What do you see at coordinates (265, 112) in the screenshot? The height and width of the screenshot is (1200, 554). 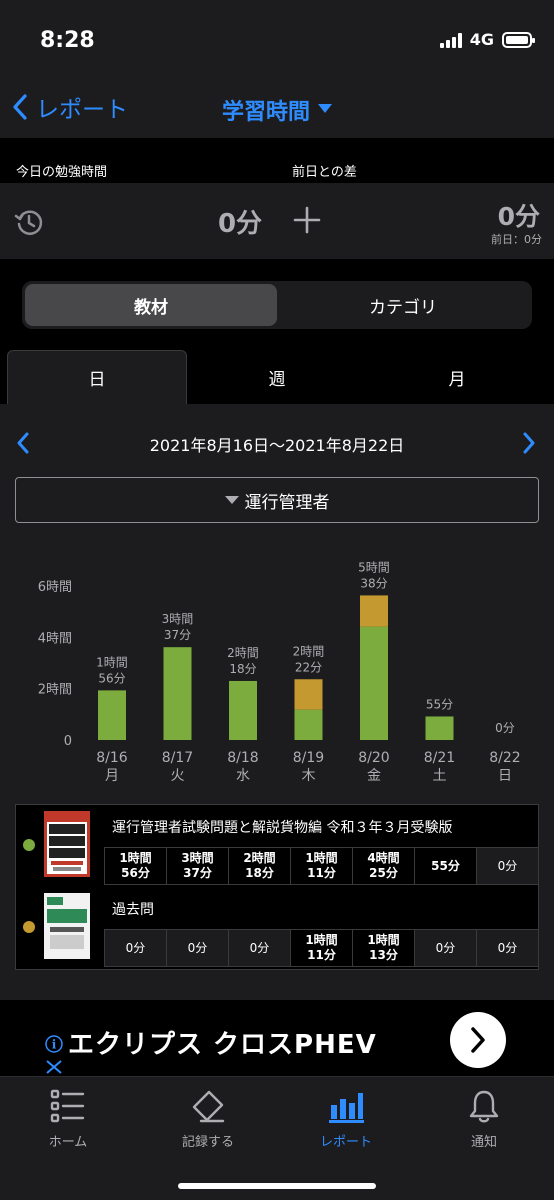 I see `page-title: 学習時間` at bounding box center [265, 112].